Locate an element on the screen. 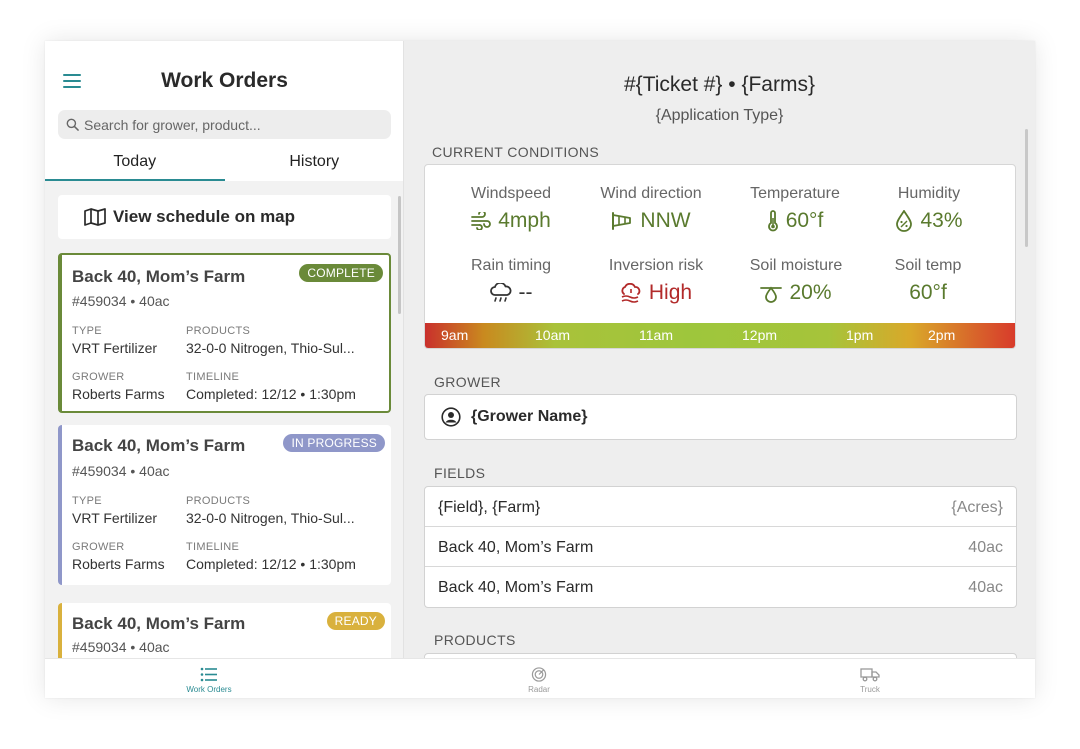 The image size is (1080, 749). status-badge: READY is located at coordinates (355, 621).